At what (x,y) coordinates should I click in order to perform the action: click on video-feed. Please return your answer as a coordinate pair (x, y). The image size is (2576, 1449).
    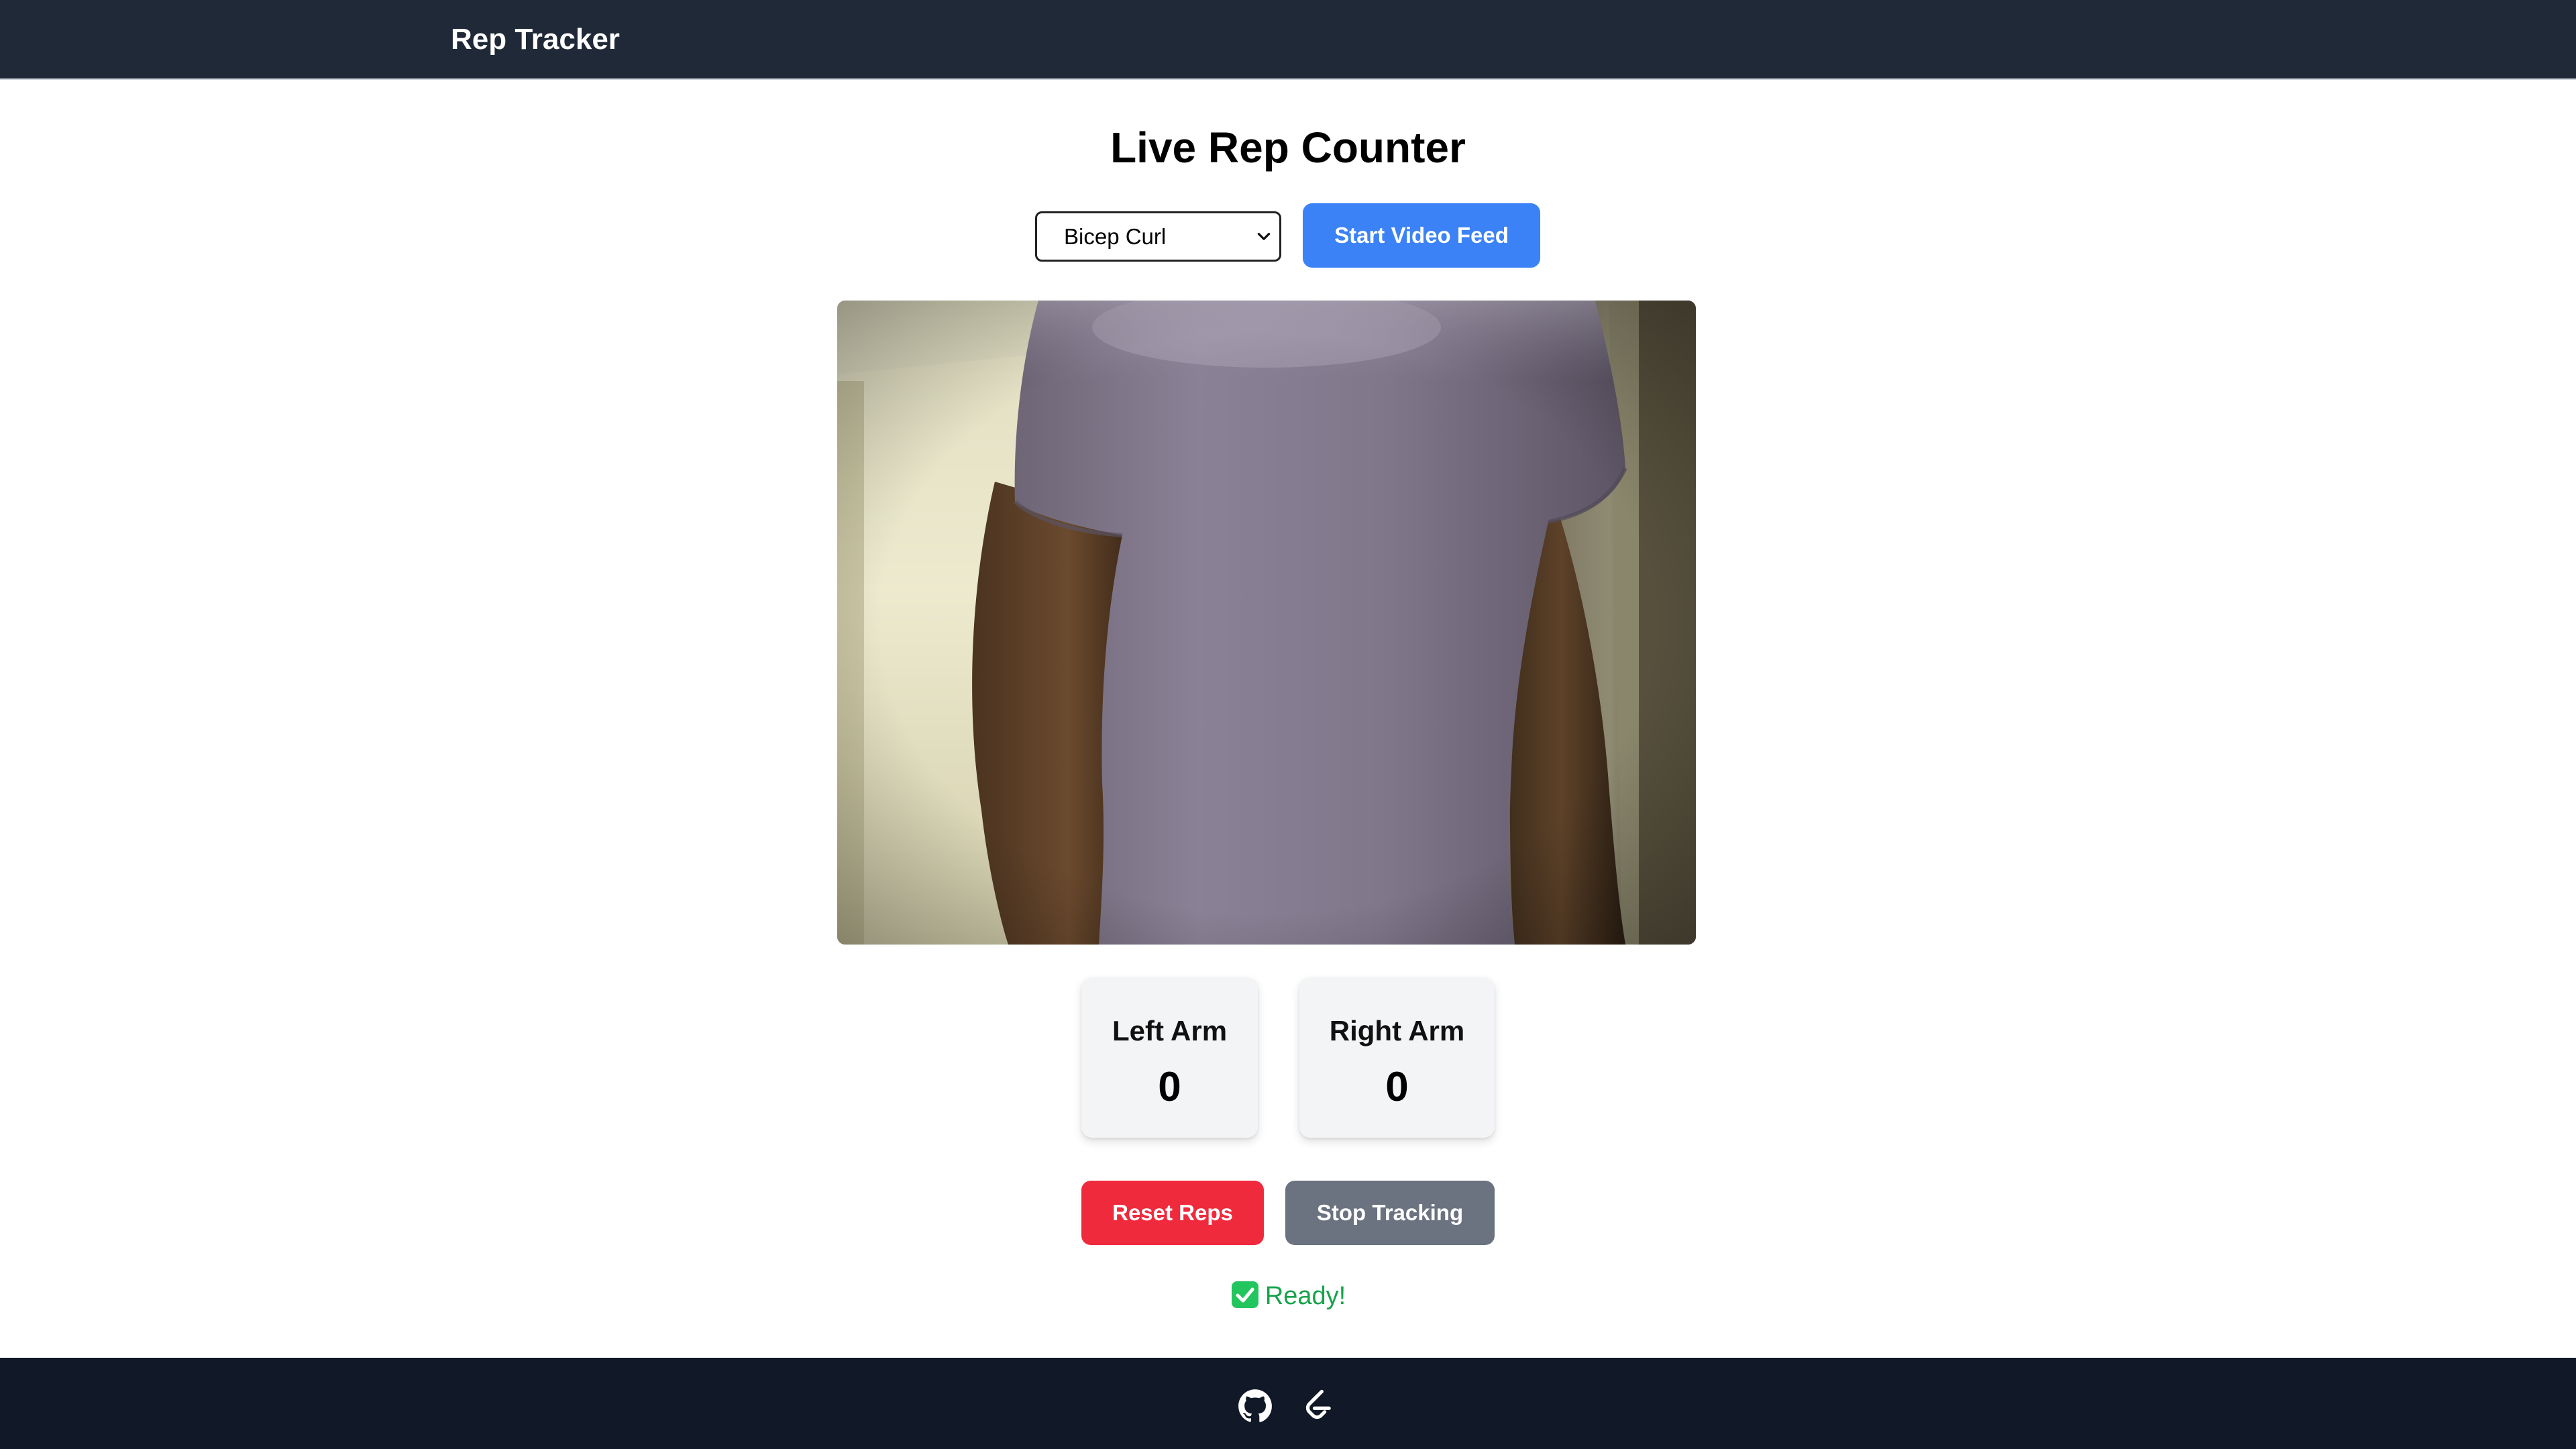
    Looking at the image, I should click on (1266, 623).